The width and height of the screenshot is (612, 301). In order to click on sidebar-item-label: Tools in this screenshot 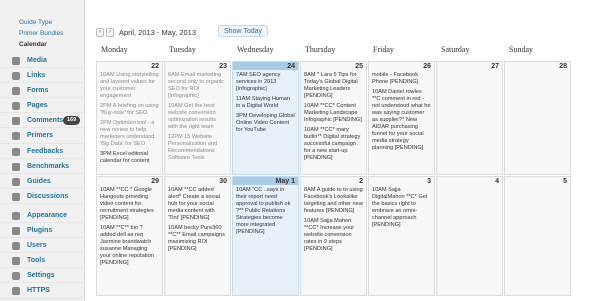, I will do `click(36, 261)`.